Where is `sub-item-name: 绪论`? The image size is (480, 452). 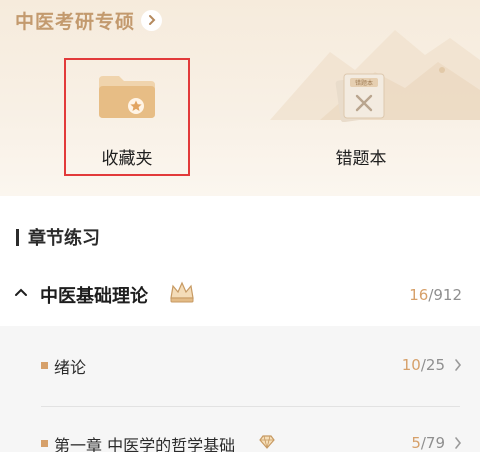 sub-item-name: 绪论 is located at coordinates (70, 367).